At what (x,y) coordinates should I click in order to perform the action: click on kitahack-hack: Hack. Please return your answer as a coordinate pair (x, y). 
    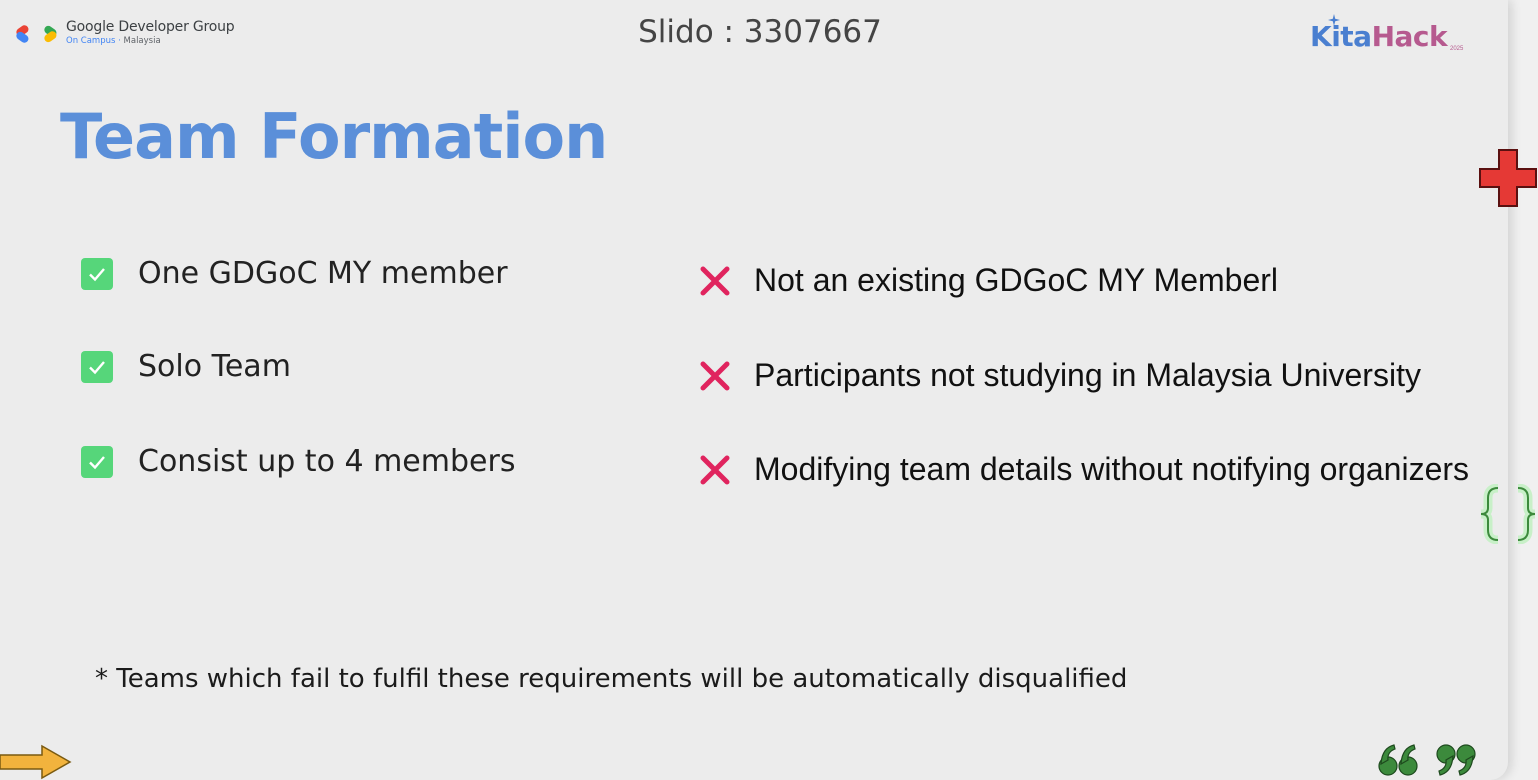
    Looking at the image, I should click on (1409, 36).